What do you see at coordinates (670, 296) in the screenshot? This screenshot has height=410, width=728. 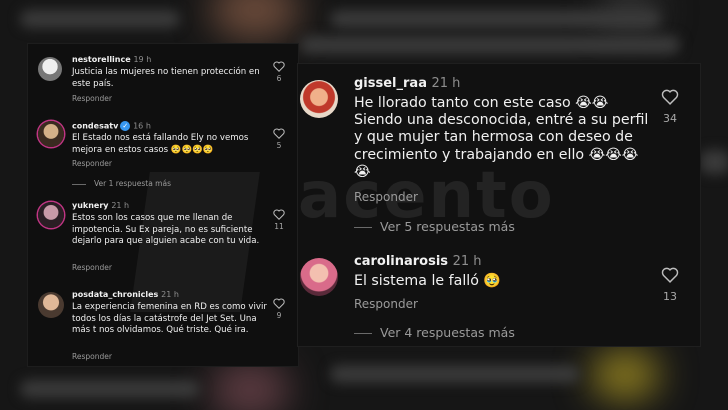 I see `like-count: 13` at bounding box center [670, 296].